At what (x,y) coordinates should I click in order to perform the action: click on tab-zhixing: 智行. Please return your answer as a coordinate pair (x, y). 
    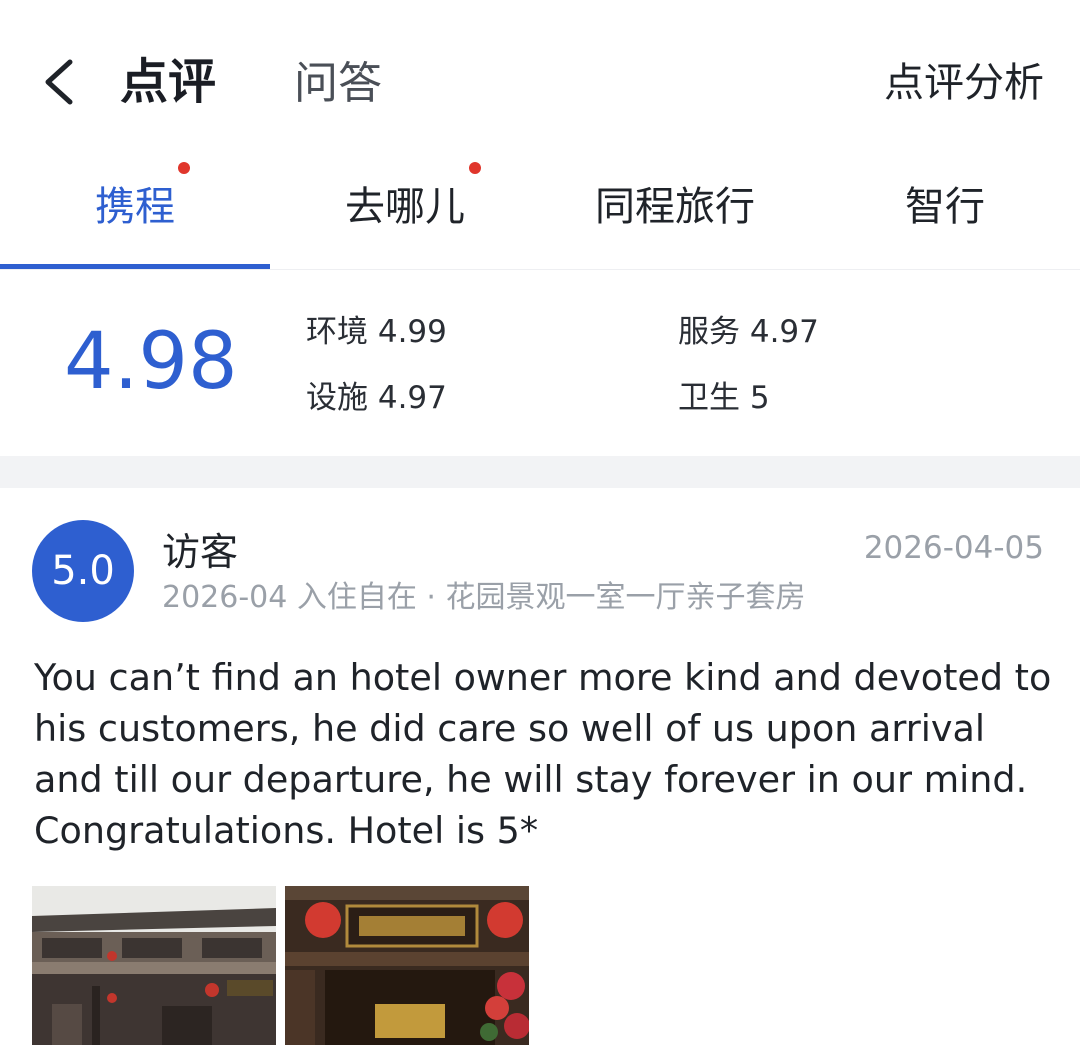
    Looking at the image, I should click on (945, 210).